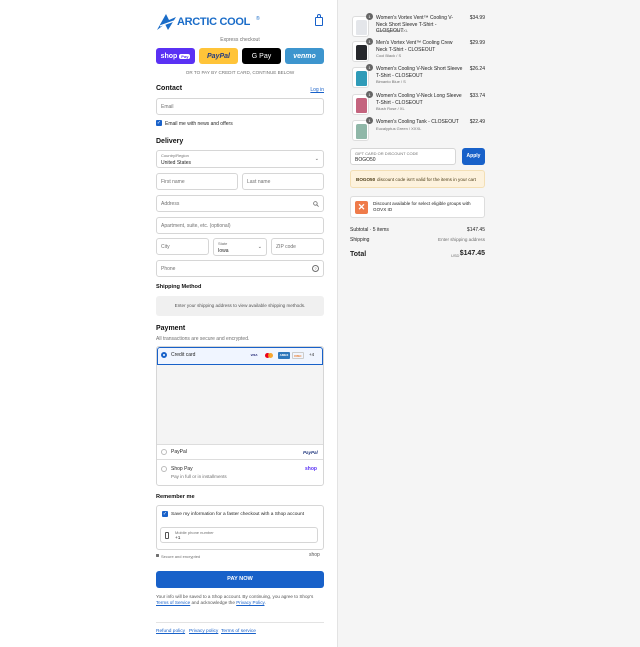 This screenshot has width=640, height=647. Describe the element at coordinates (240, 203) in the screenshot. I see `address-field: Address` at that location.